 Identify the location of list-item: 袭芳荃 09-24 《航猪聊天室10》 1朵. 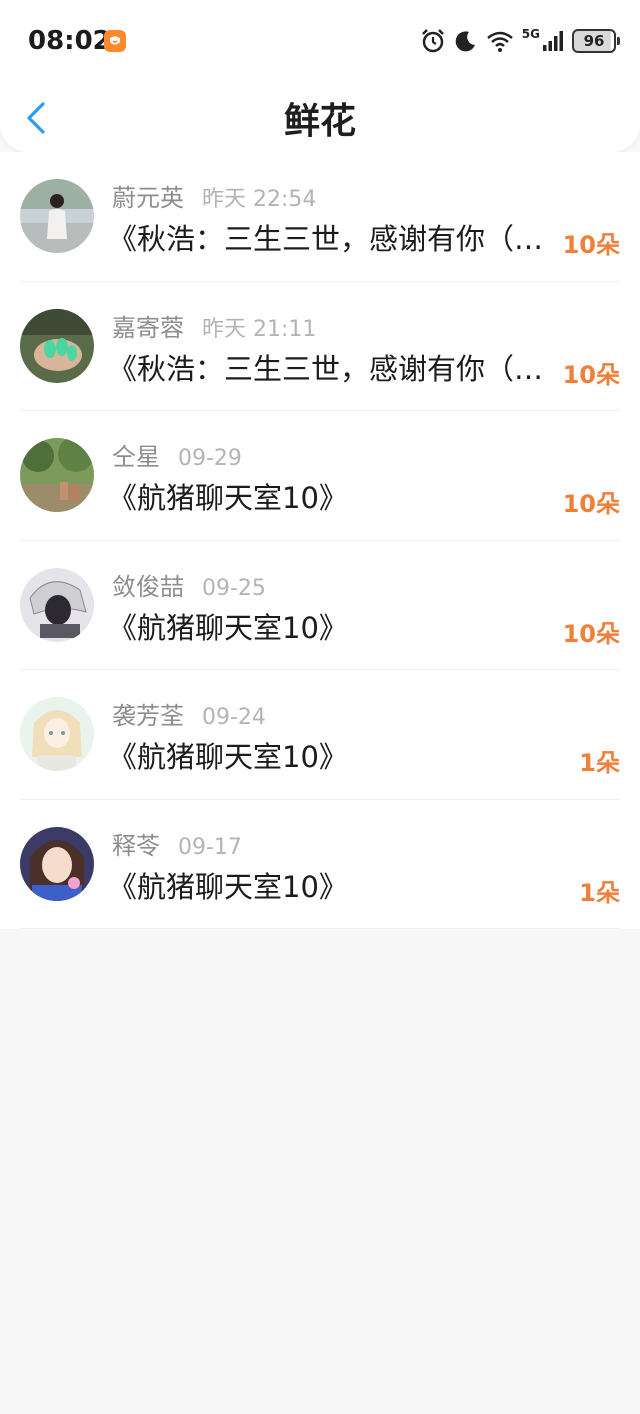
(320, 735).